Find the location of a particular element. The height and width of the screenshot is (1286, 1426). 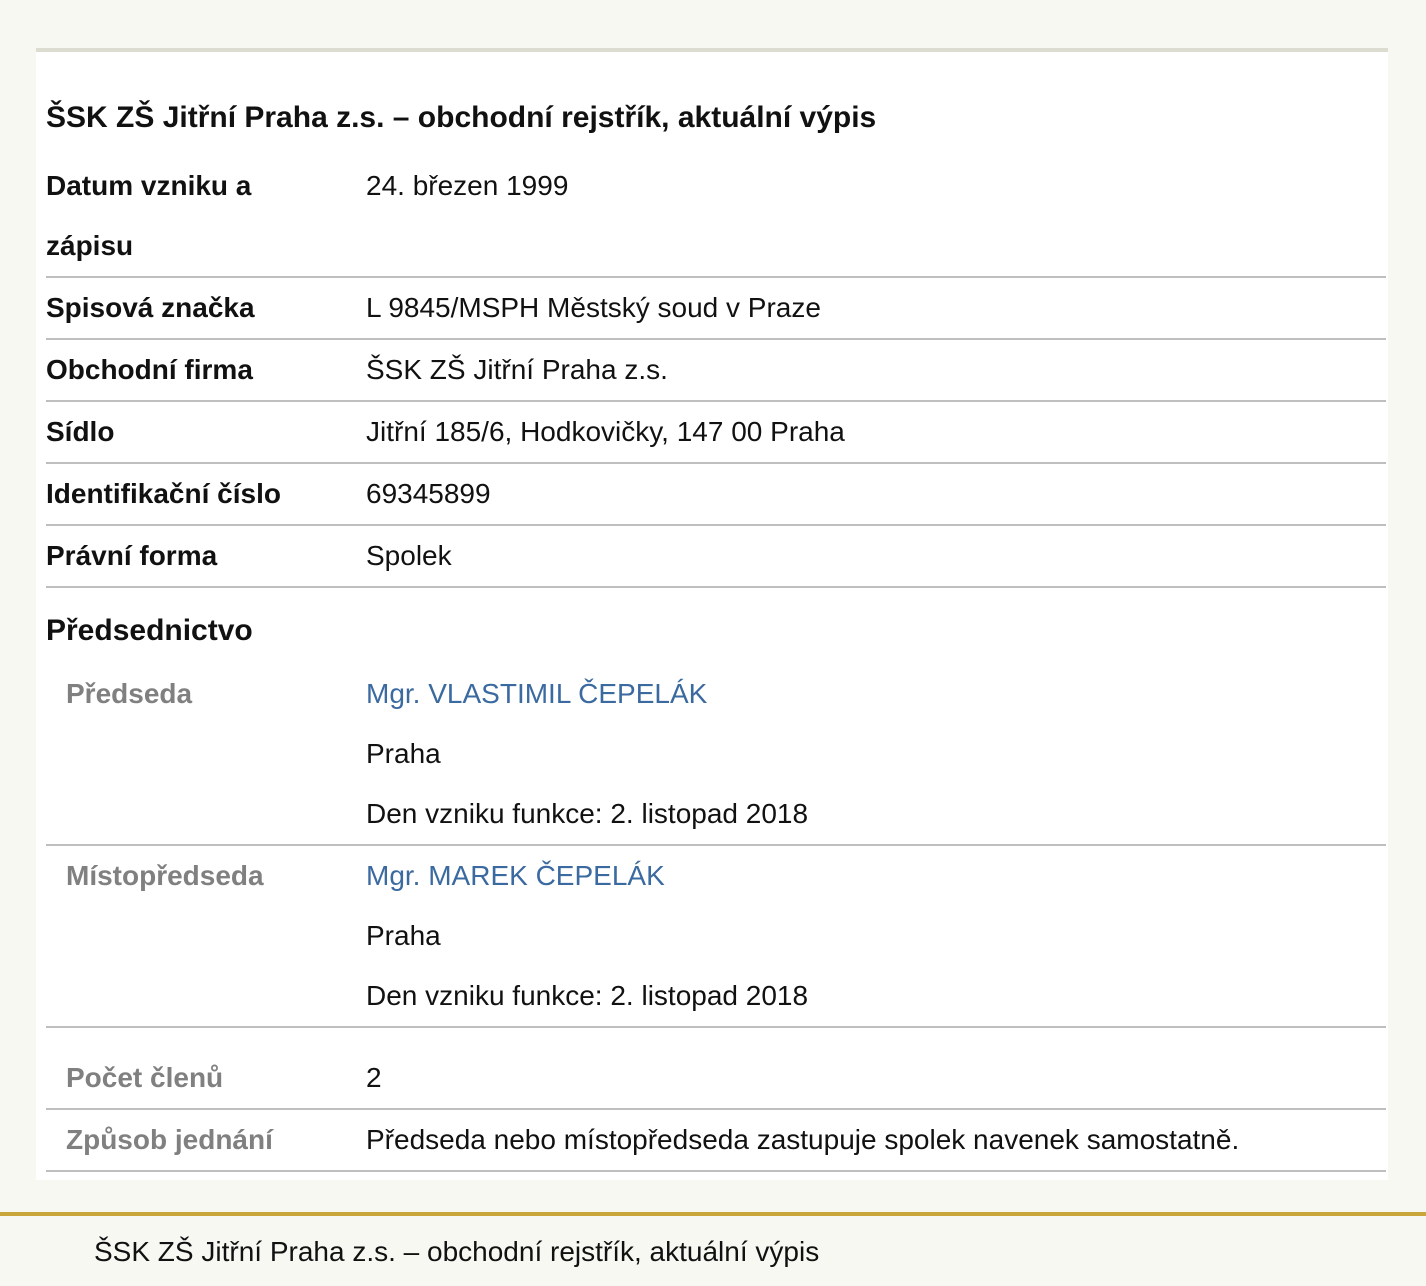

member-role: Místopředseda is located at coordinates (165, 875).